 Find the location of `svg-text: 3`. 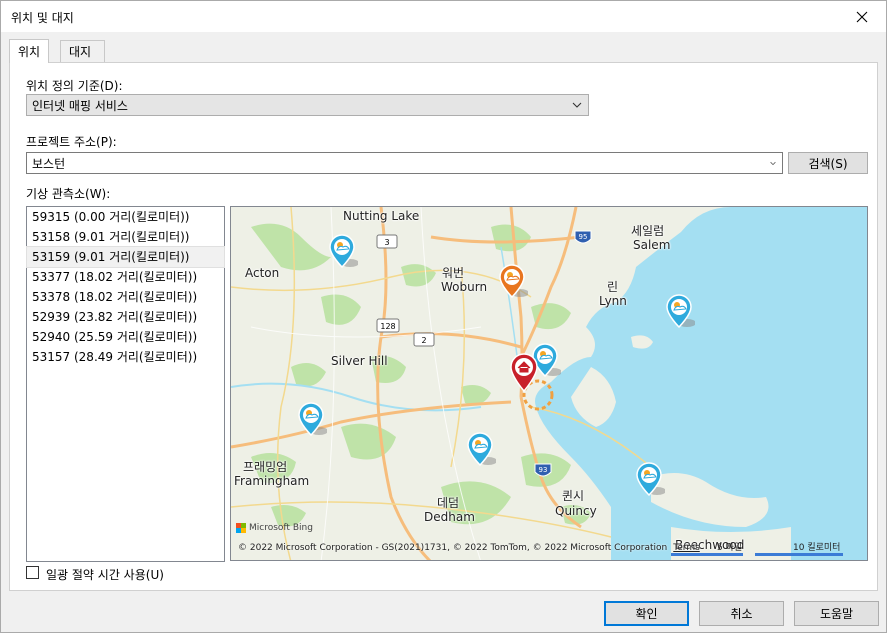

svg-text: 3 is located at coordinates (386, 242).